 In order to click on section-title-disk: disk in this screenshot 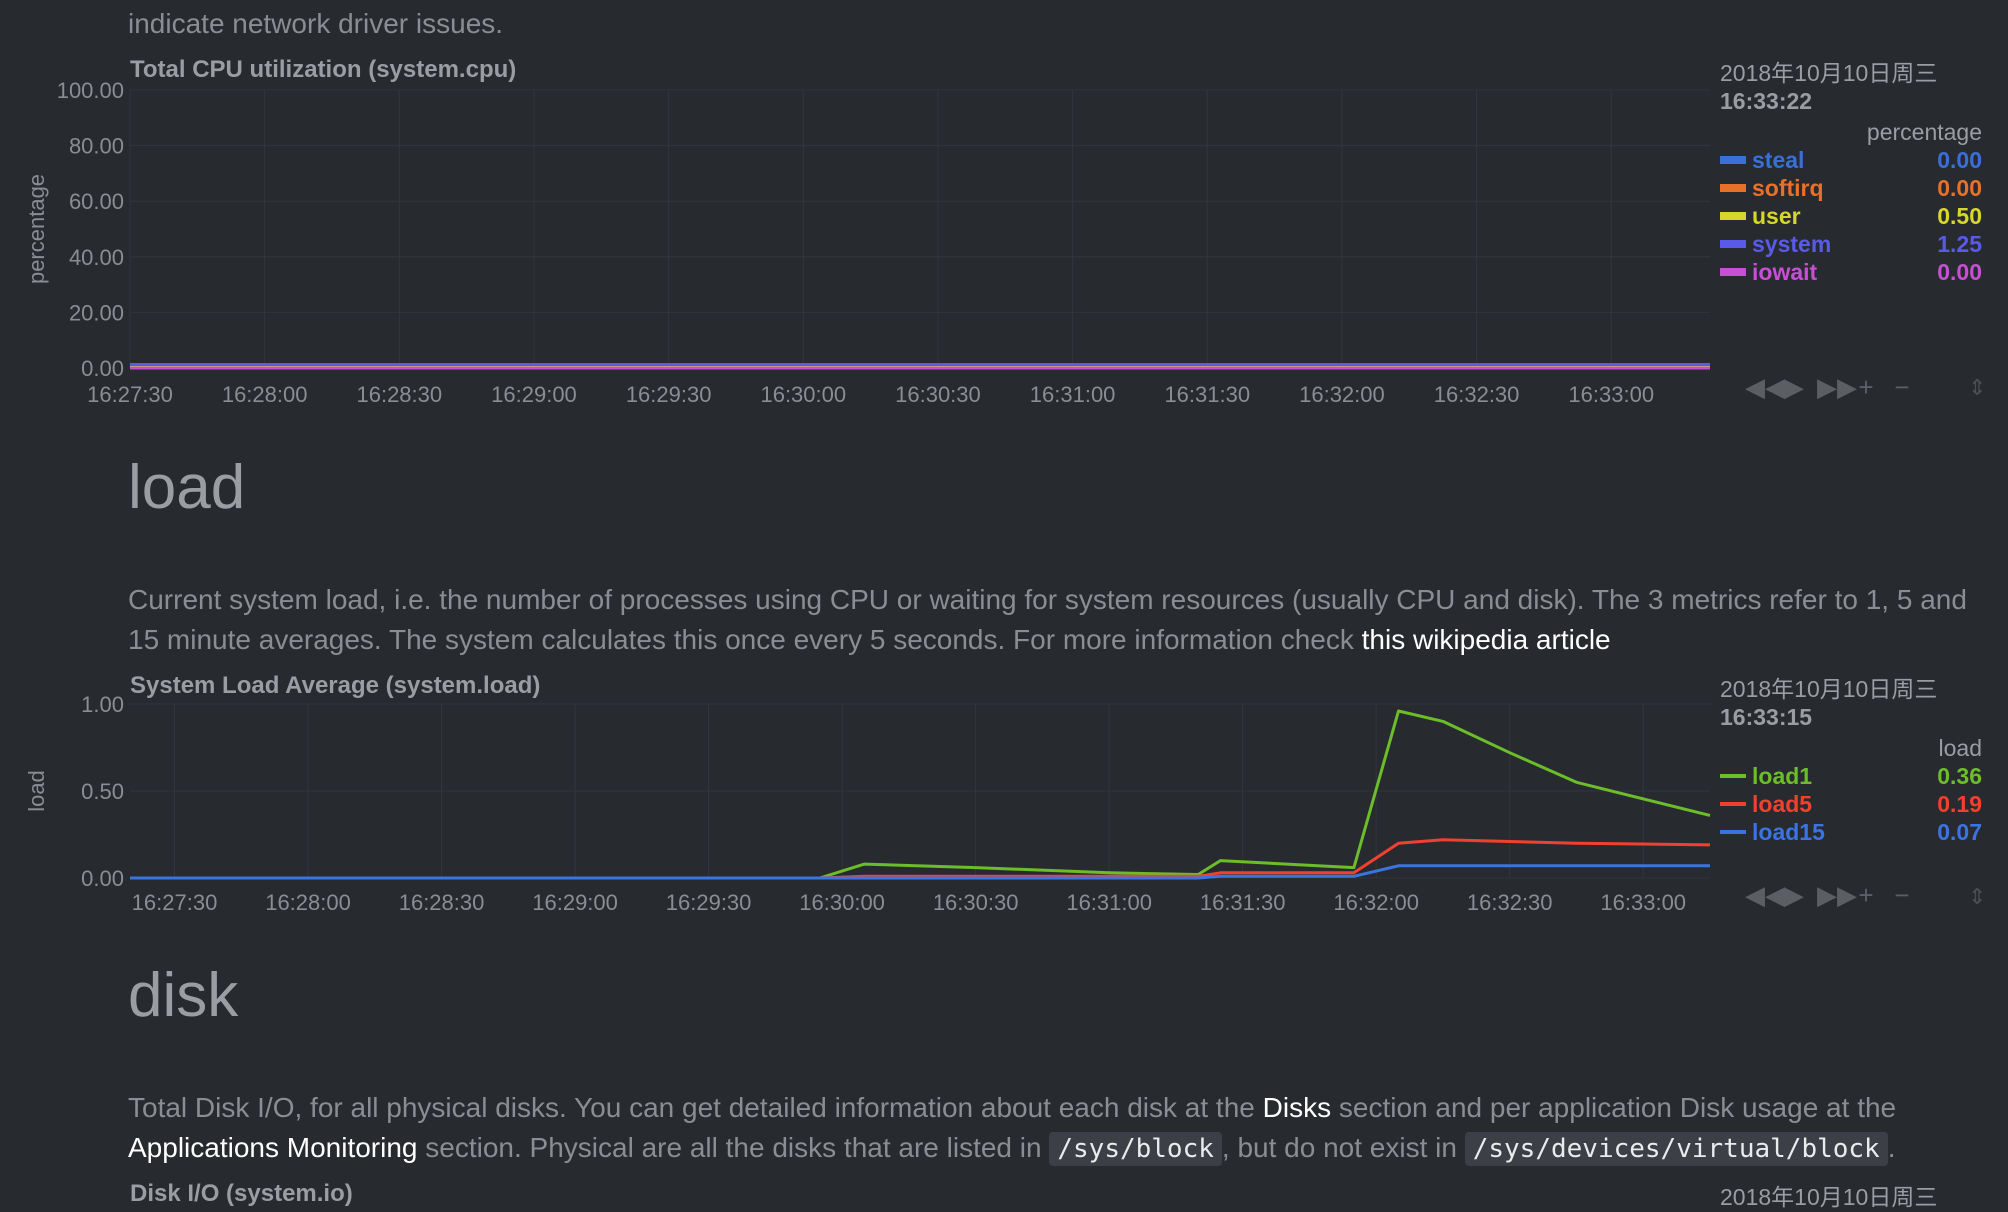, I will do `click(183, 995)`.